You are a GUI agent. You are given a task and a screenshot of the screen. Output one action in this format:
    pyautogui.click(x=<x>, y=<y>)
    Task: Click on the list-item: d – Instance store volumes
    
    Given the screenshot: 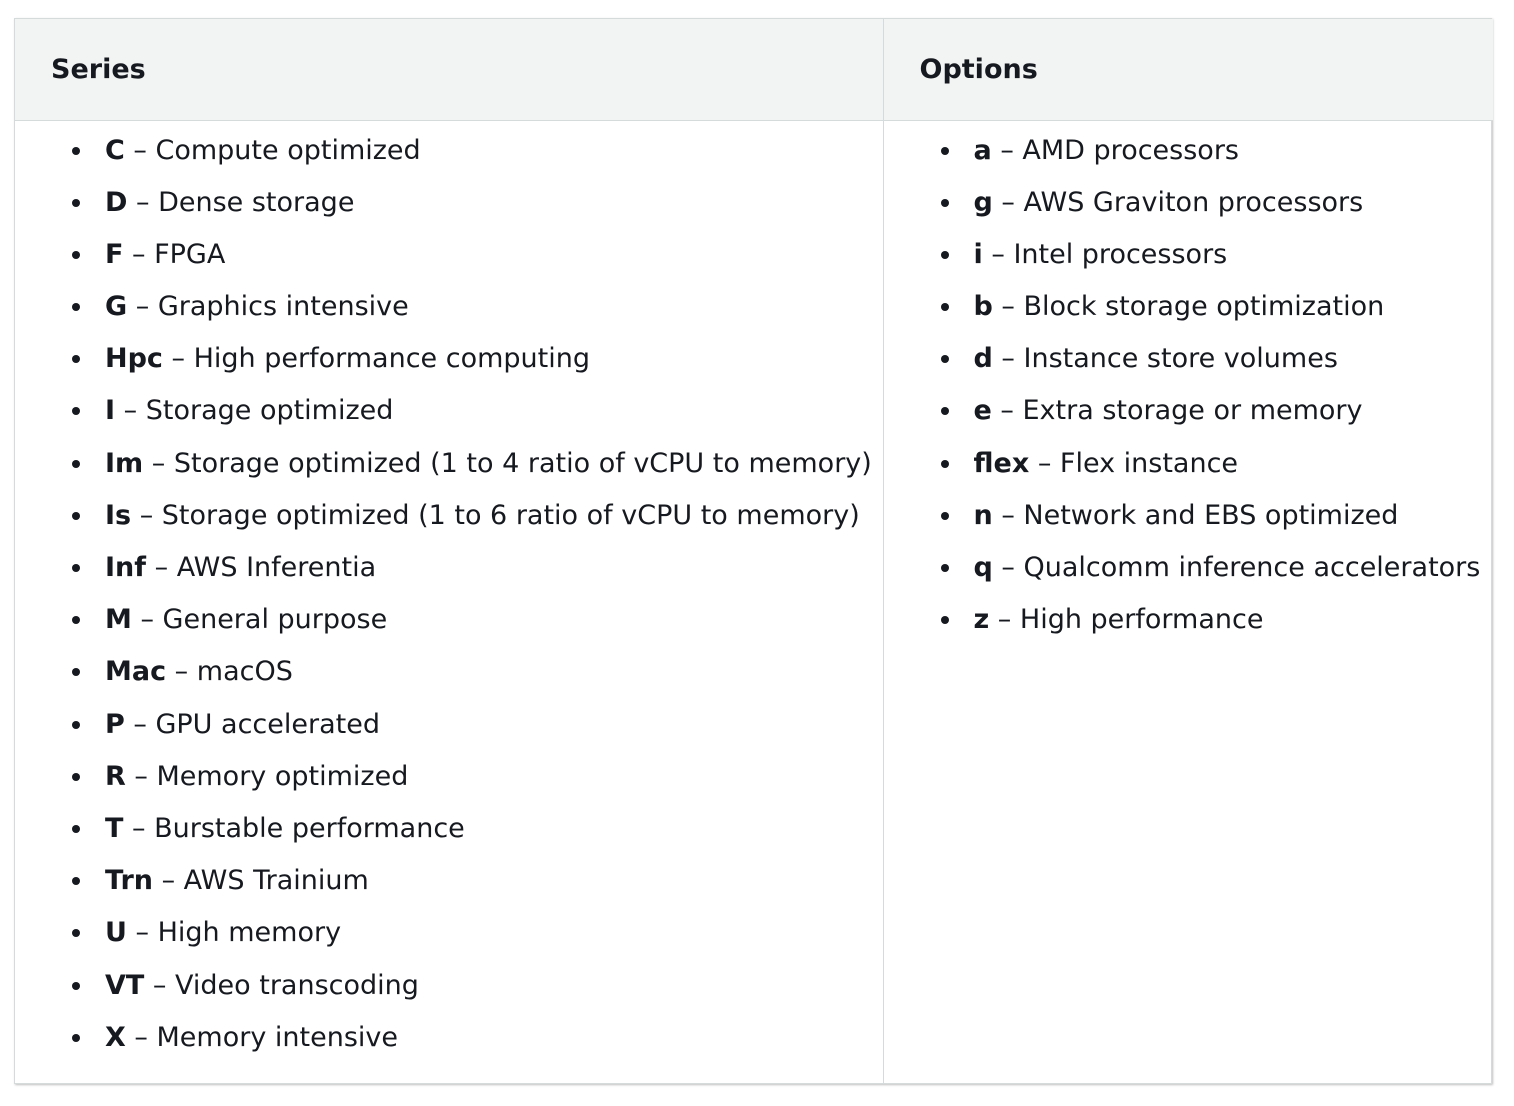 What is the action you would take?
    pyautogui.click(x=1189, y=365)
    